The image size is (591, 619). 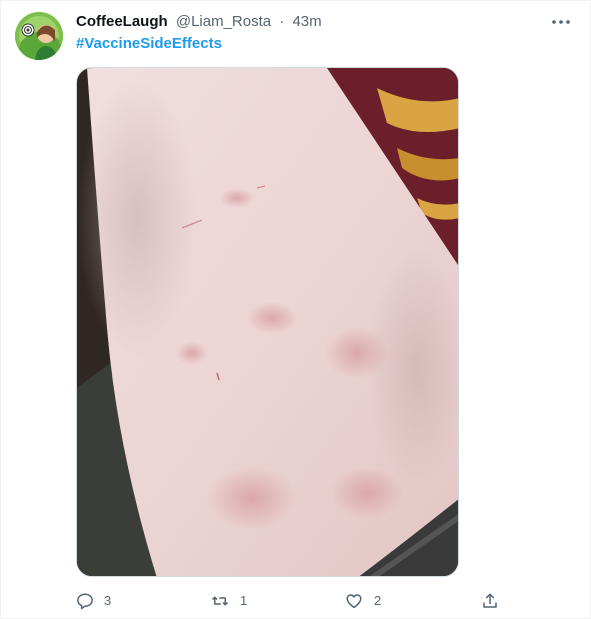 I want to click on timestamp: 43m, so click(x=306, y=21).